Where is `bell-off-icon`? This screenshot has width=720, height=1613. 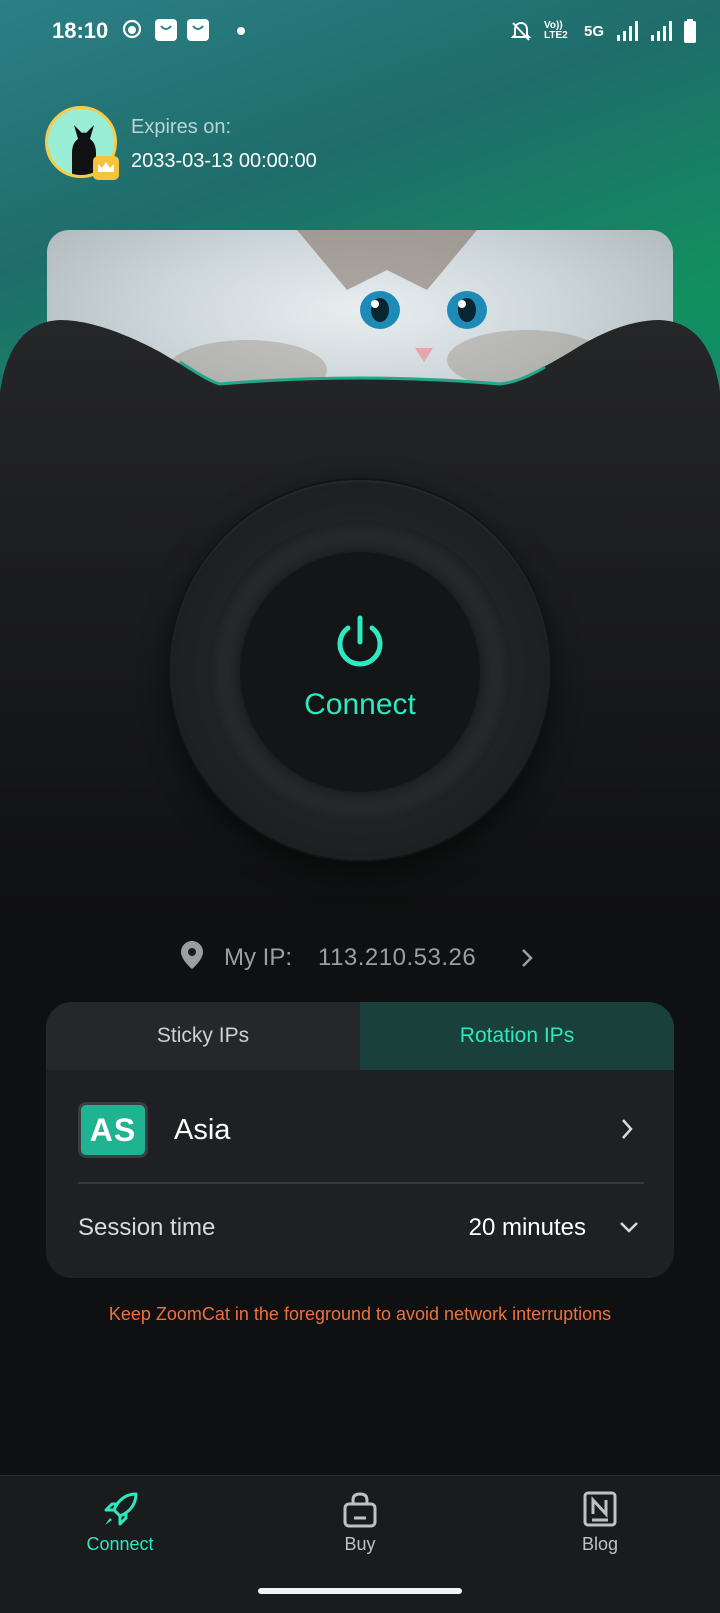 bell-off-icon is located at coordinates (521, 31).